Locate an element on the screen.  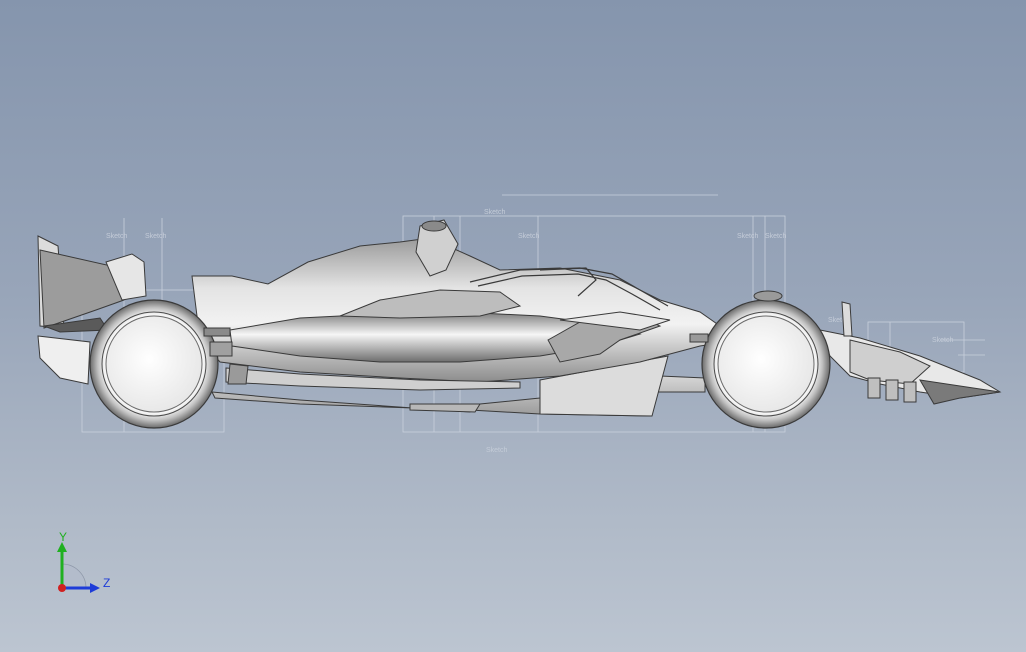
triad-y-label: Y is located at coordinates (63, 537).